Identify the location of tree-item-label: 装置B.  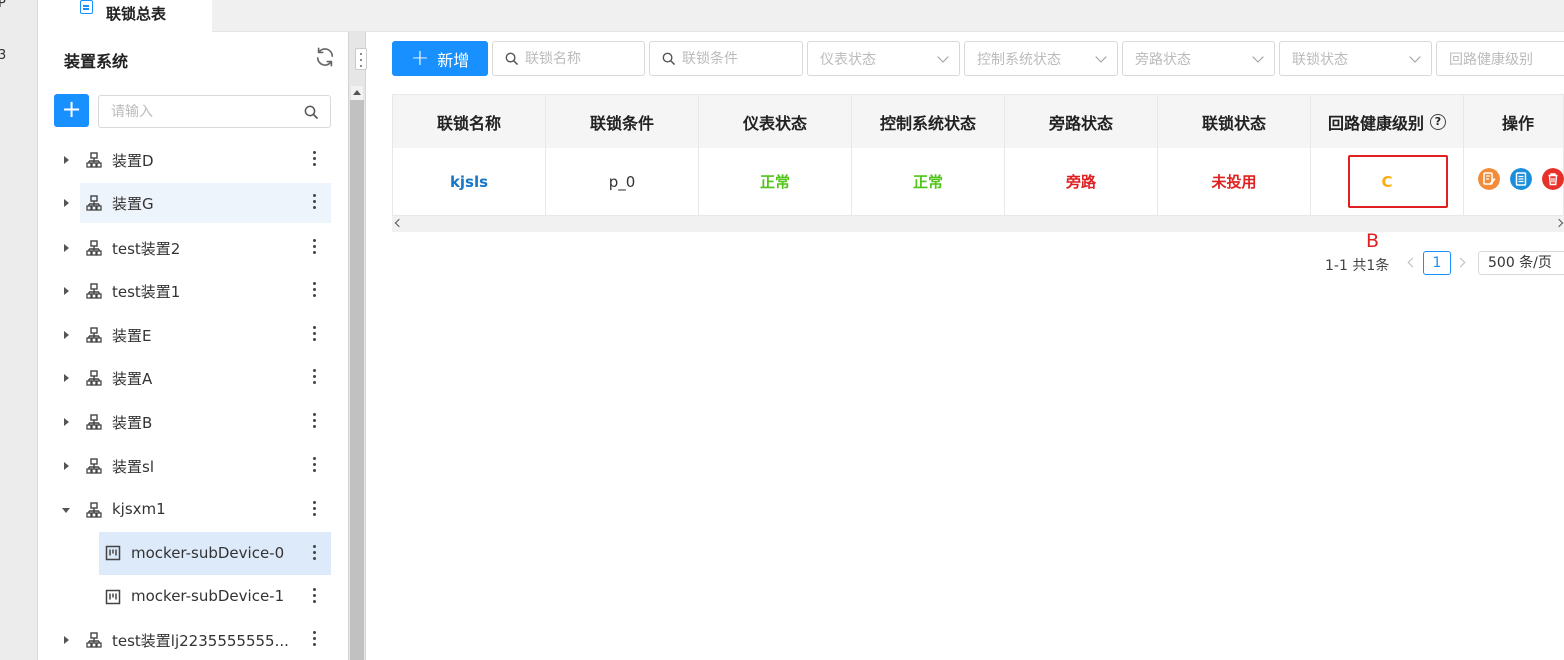
(132, 423).